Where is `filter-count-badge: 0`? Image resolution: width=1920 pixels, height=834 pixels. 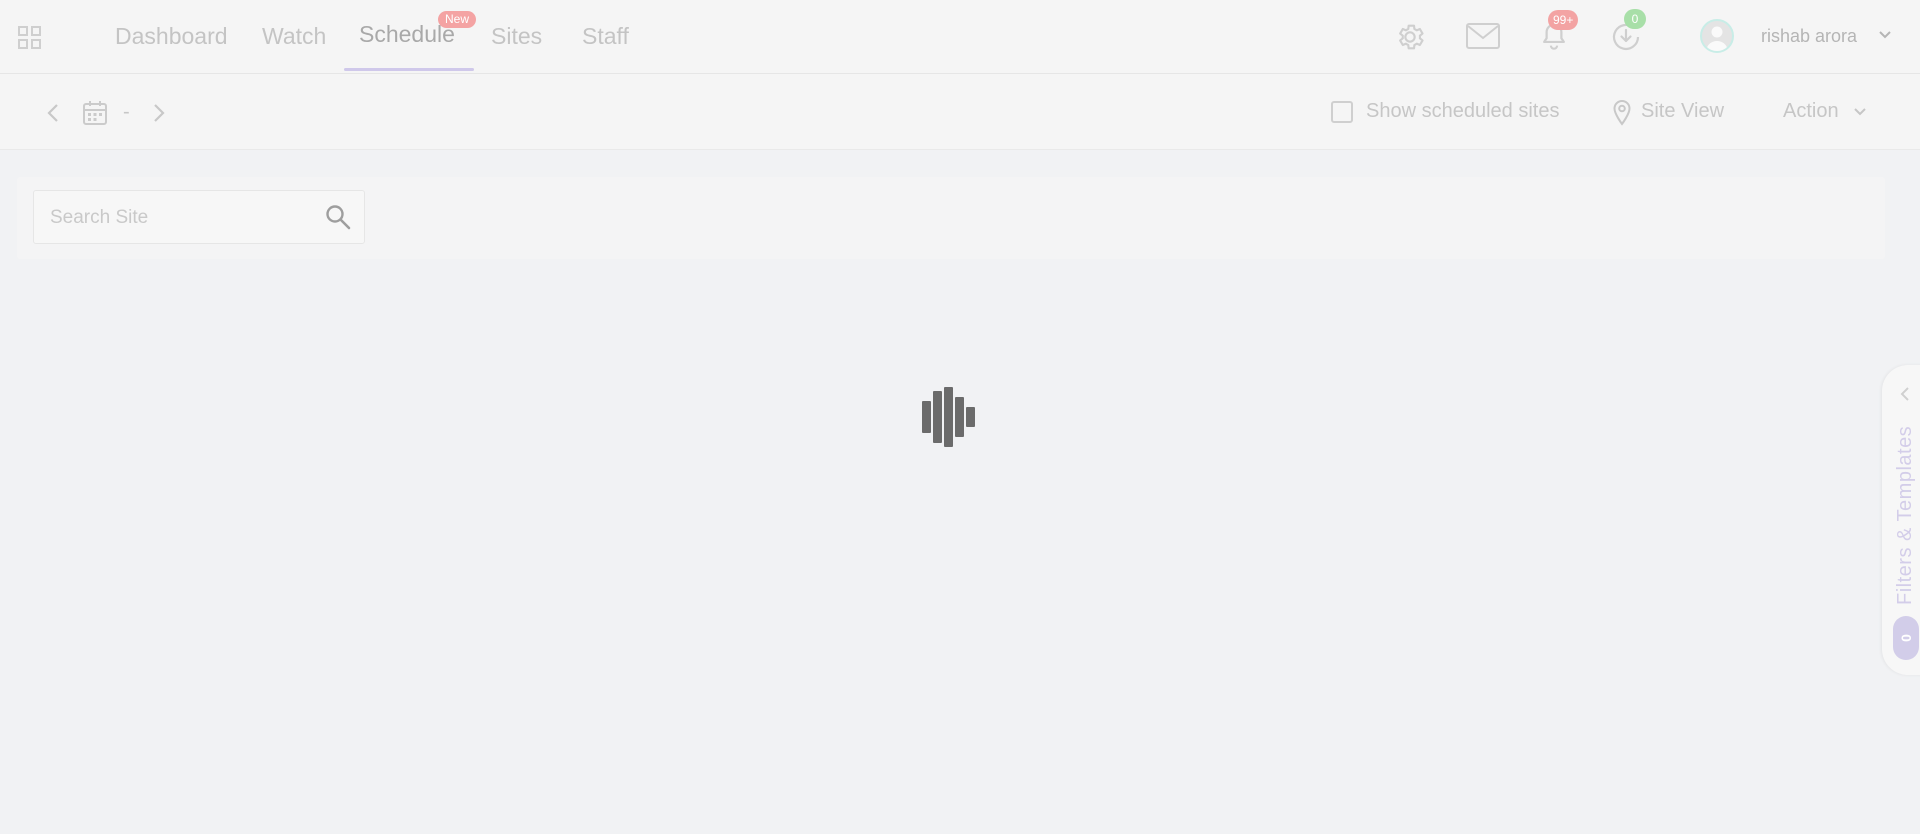
filter-count-badge: 0 is located at coordinates (1906, 638).